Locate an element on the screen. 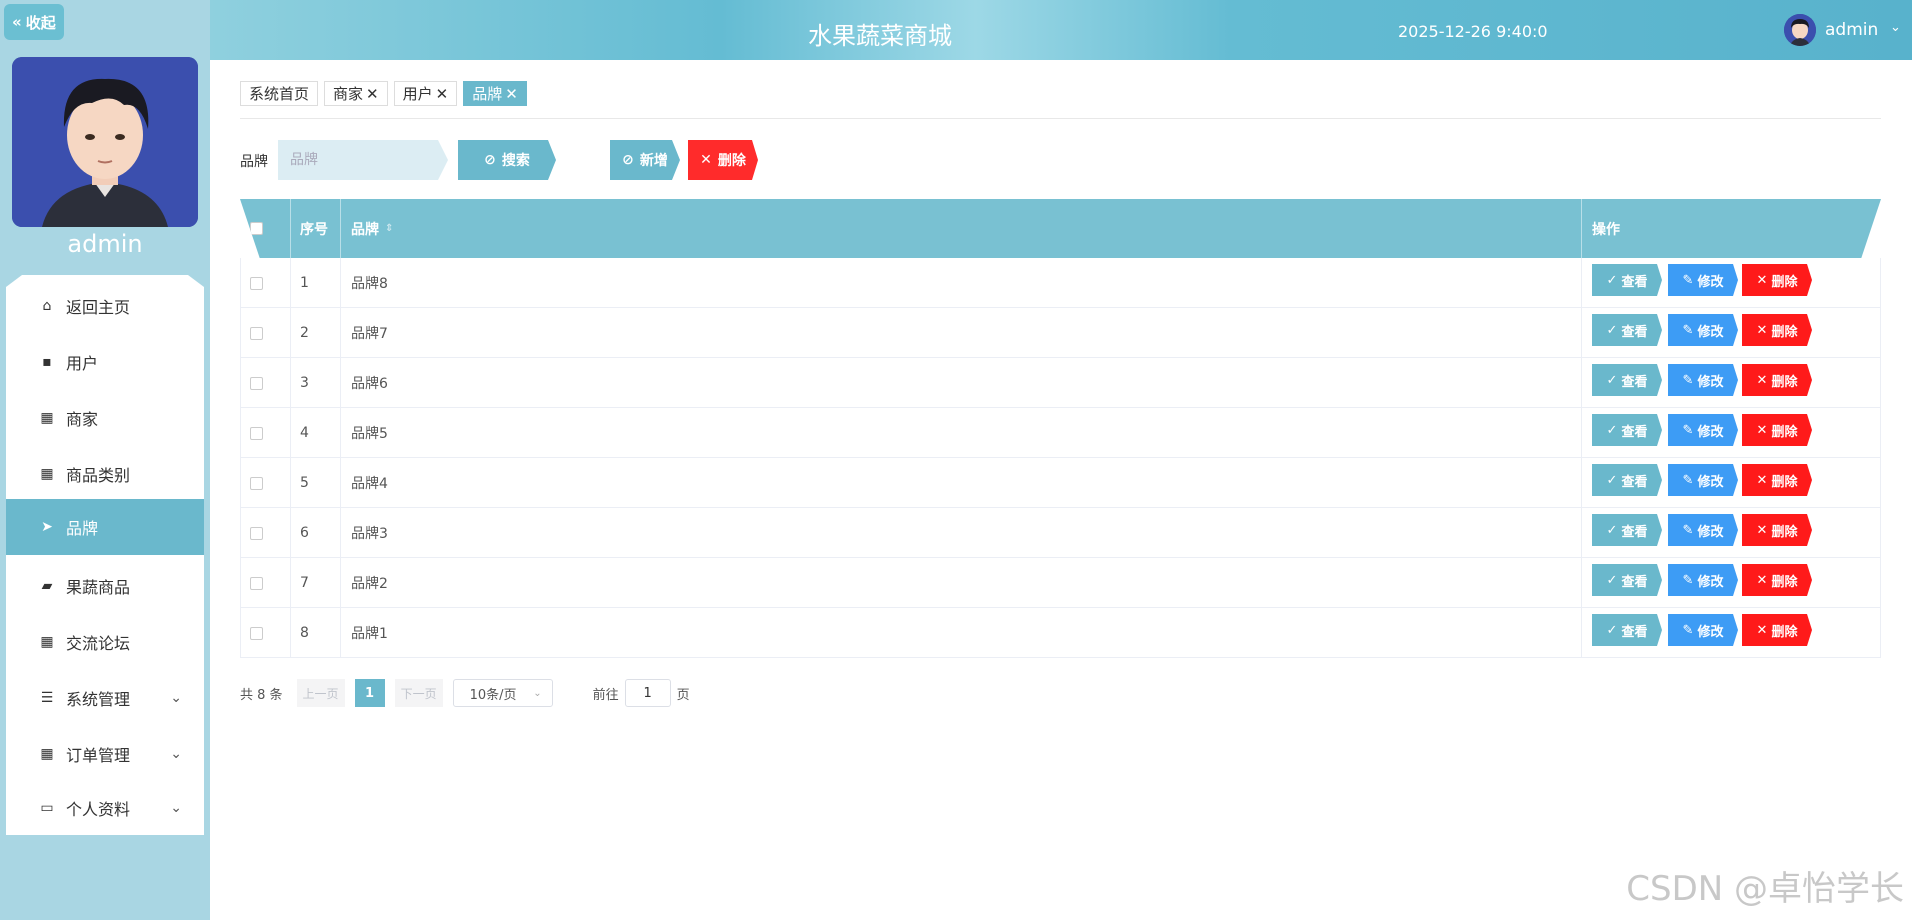 The width and height of the screenshot is (1912, 920). select-all-checkbox is located at coordinates (256, 228).